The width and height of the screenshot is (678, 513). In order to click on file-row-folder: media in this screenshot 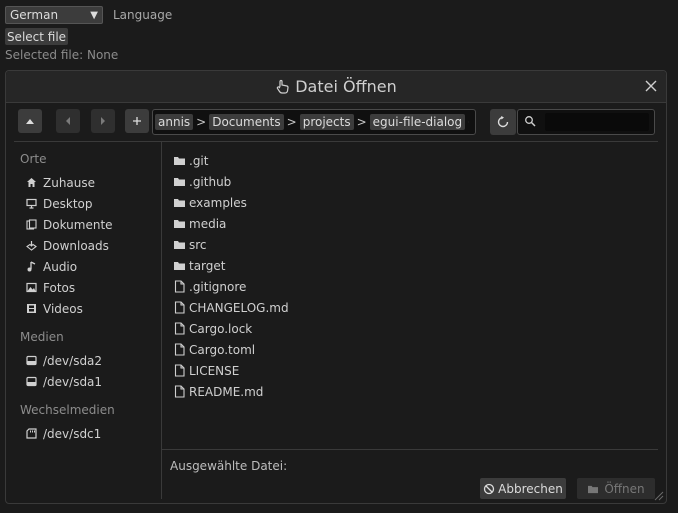, I will do `click(413, 223)`.